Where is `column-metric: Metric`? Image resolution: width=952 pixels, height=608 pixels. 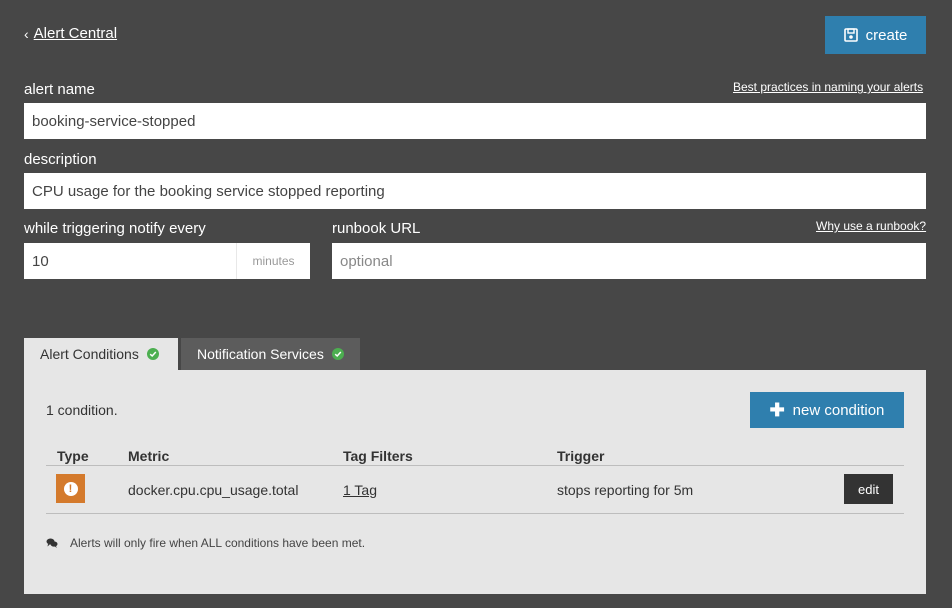 column-metric: Metric is located at coordinates (149, 456).